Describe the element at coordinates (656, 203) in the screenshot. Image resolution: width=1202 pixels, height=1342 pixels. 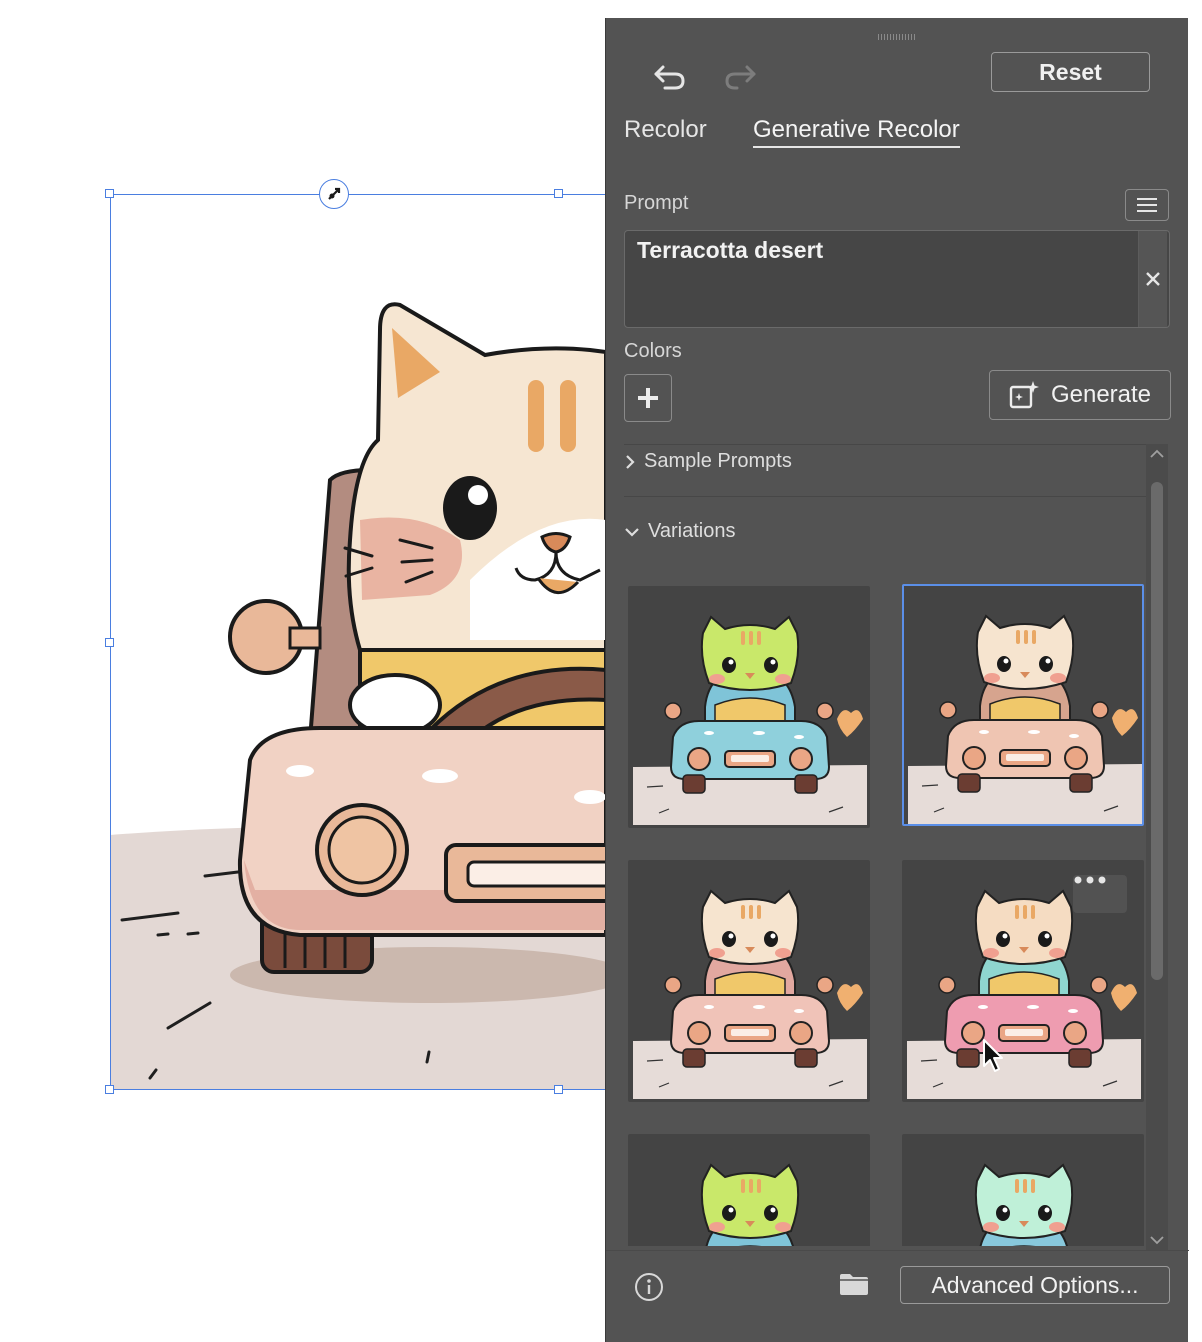
I see `prompt-label: Prompt` at that location.